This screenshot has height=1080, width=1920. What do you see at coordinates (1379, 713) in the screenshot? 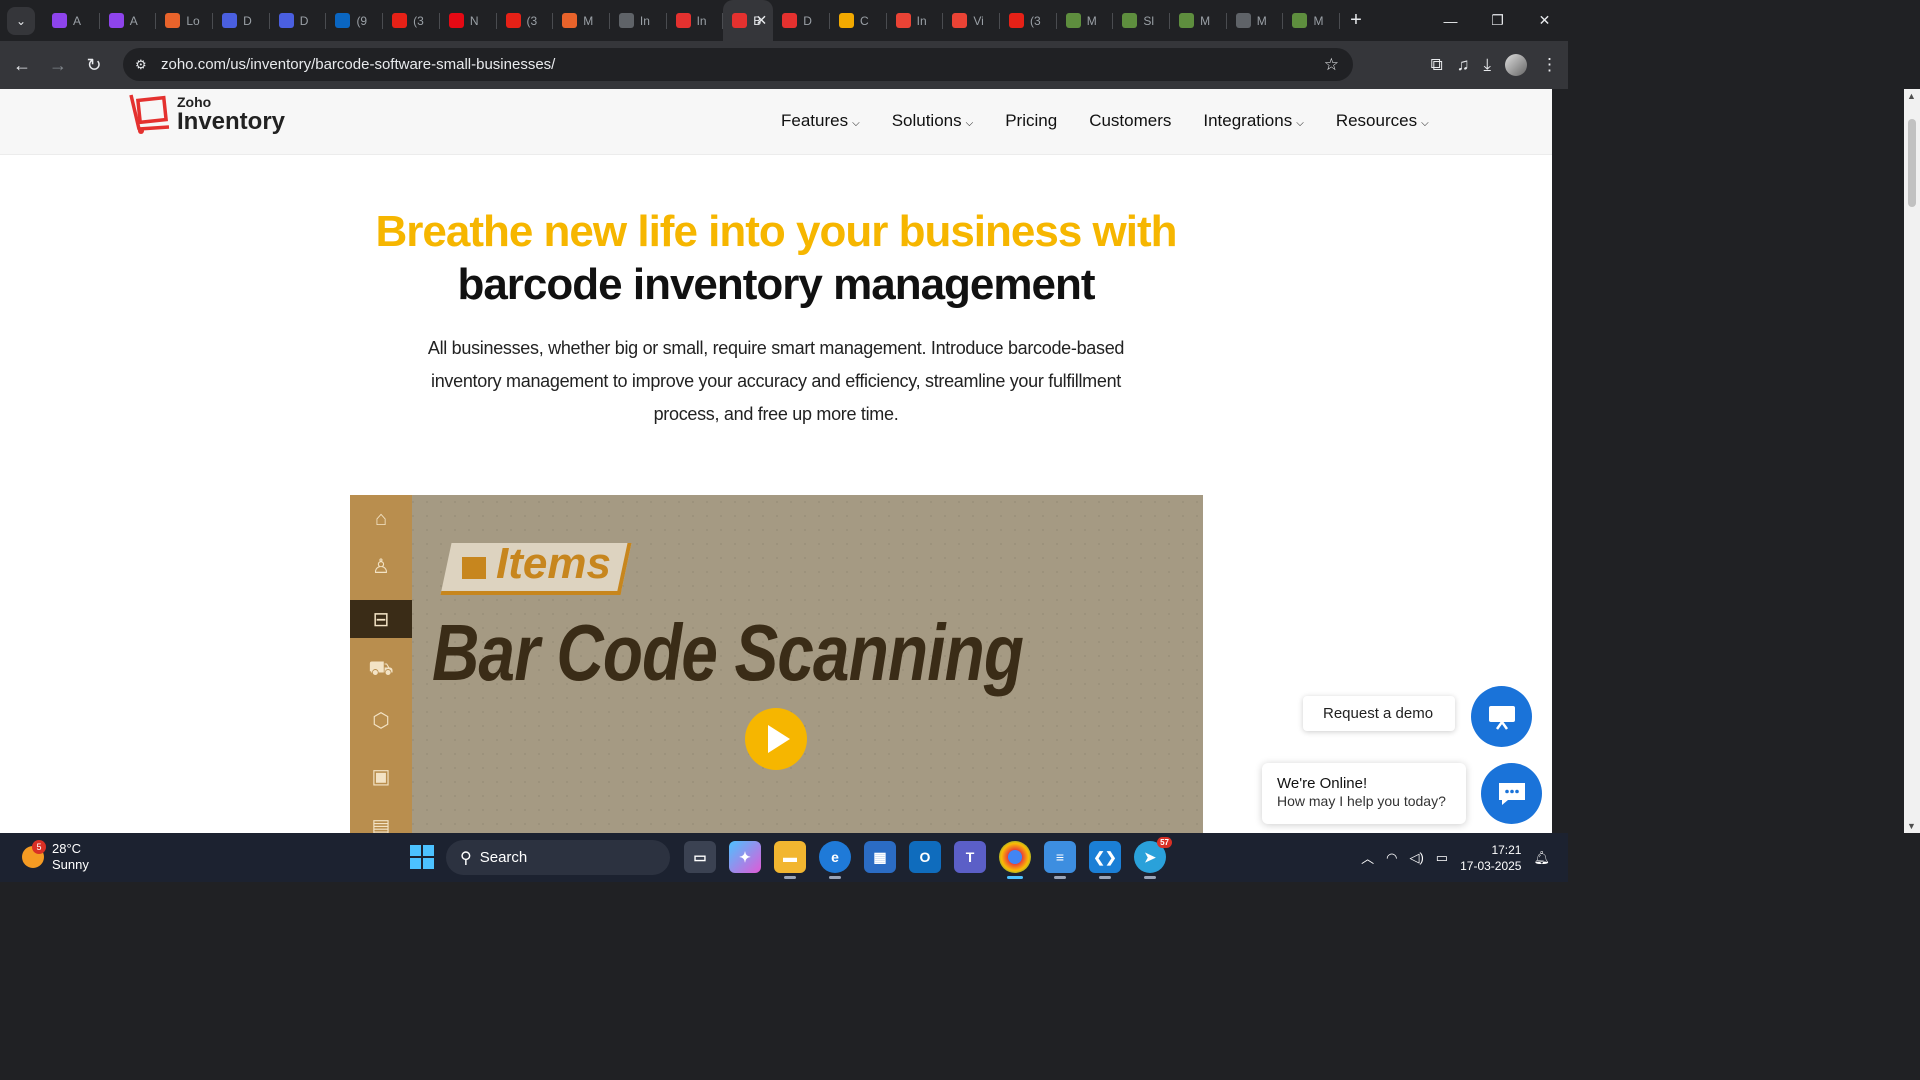
I see `request-demo-label: Request a demo` at bounding box center [1379, 713].